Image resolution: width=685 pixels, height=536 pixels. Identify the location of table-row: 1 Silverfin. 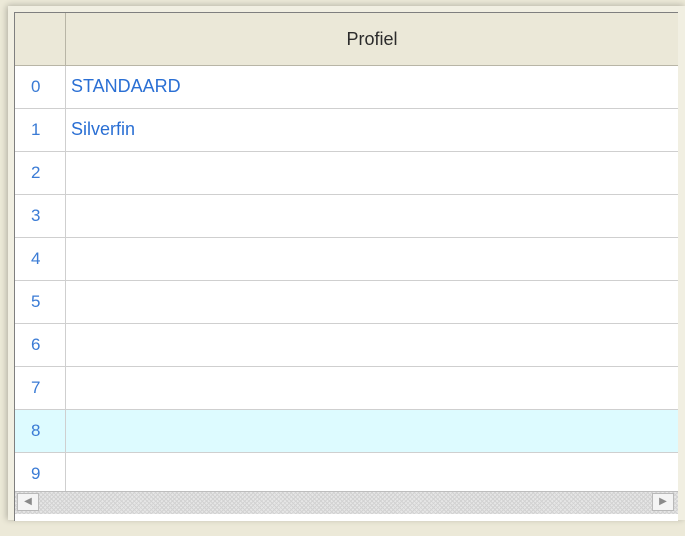
(346, 130).